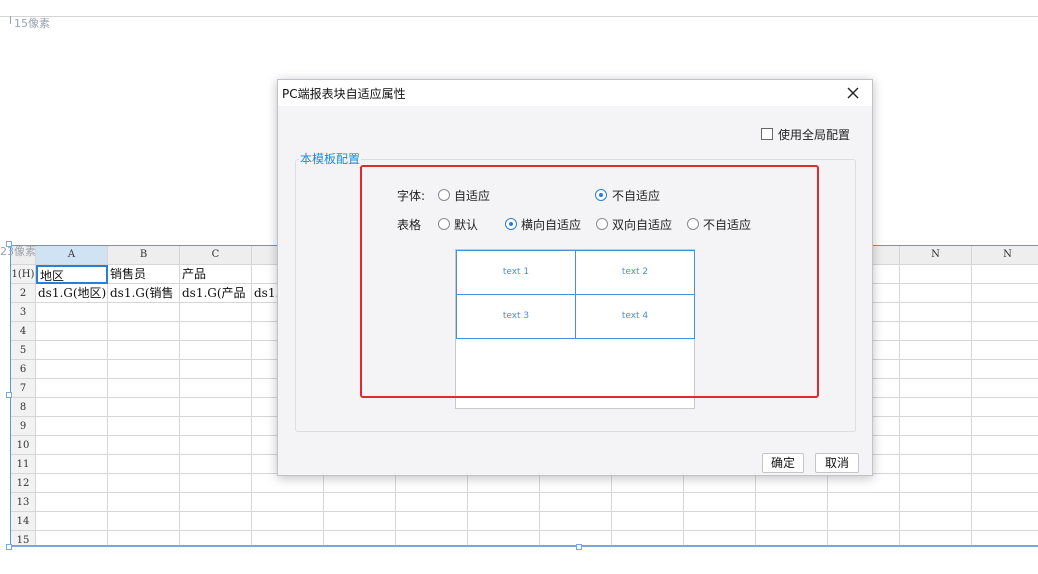  What do you see at coordinates (23, 312) in the screenshot?
I see `row-header: 3` at bounding box center [23, 312].